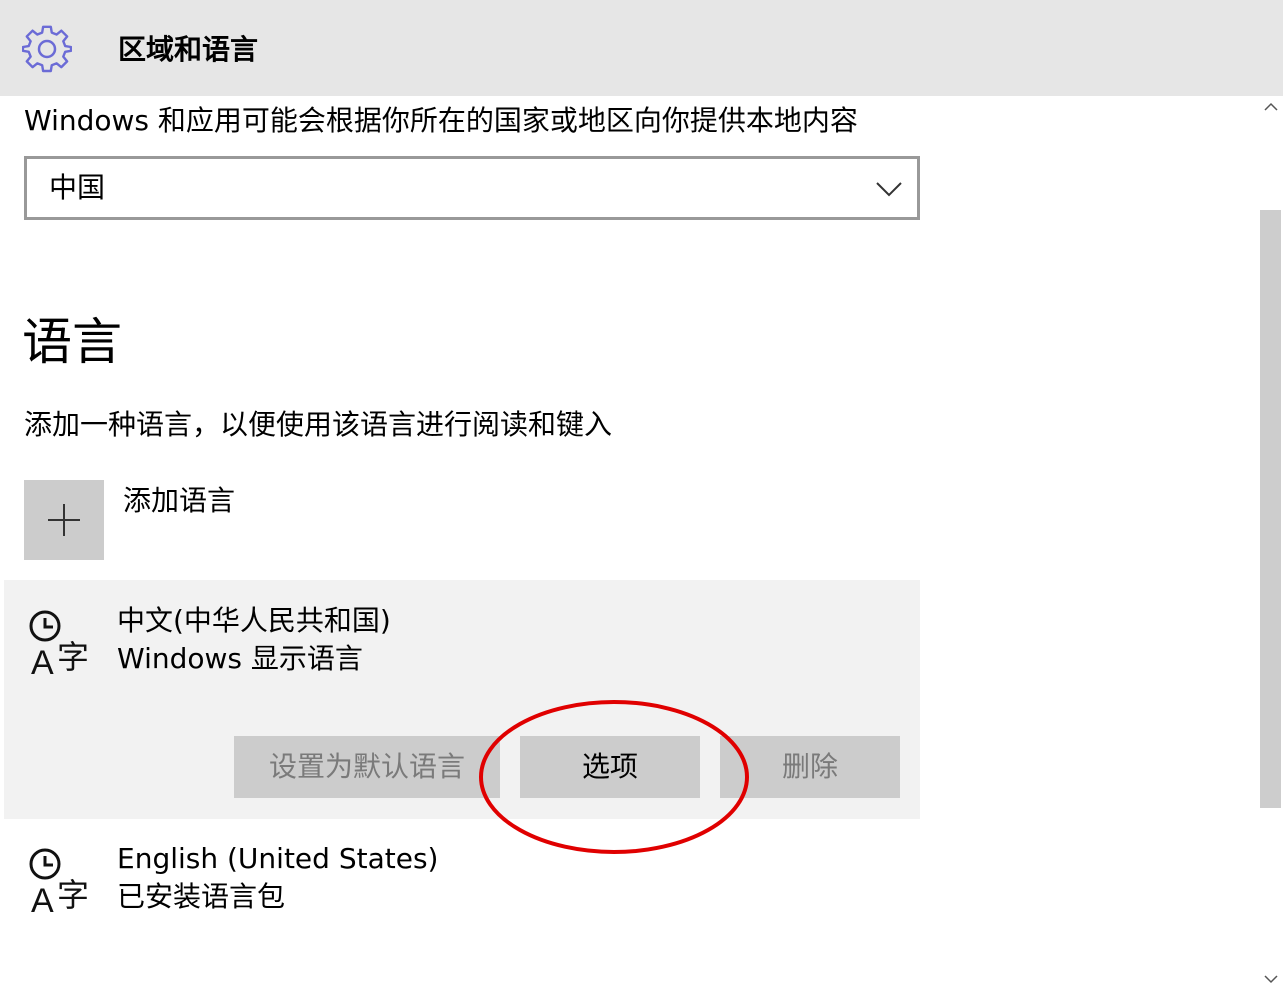  Describe the element at coordinates (179, 501) in the screenshot. I see `add-language-label: 添加语言` at that location.